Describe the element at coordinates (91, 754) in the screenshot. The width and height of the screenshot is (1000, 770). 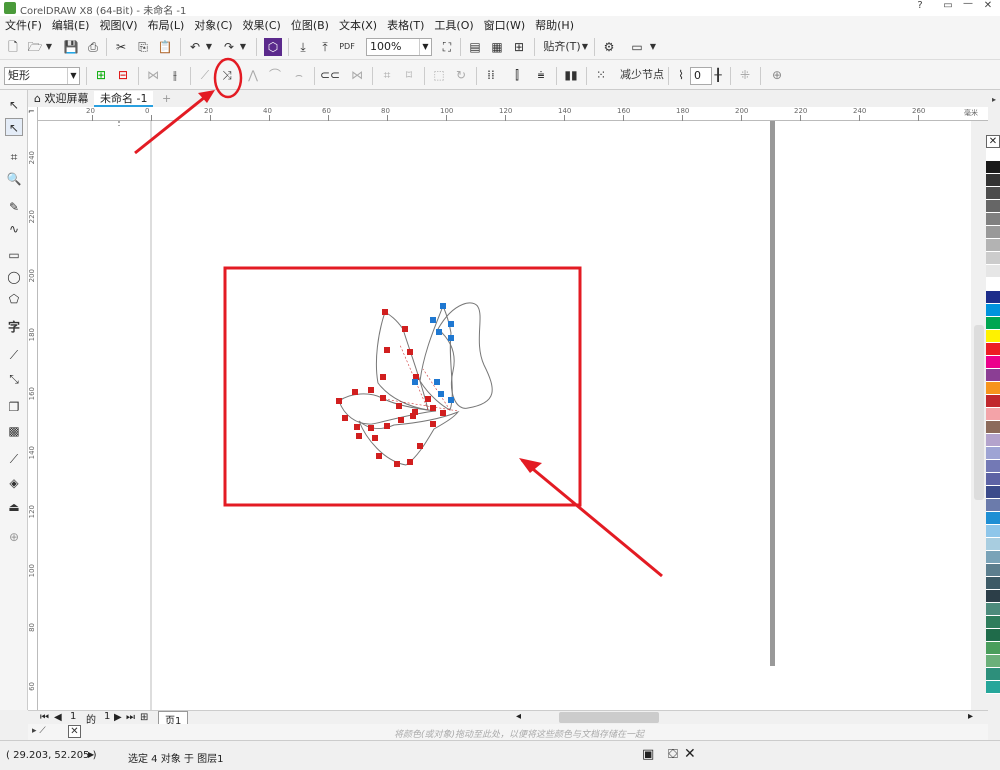
I see `status-expand-icon: ▶` at that location.